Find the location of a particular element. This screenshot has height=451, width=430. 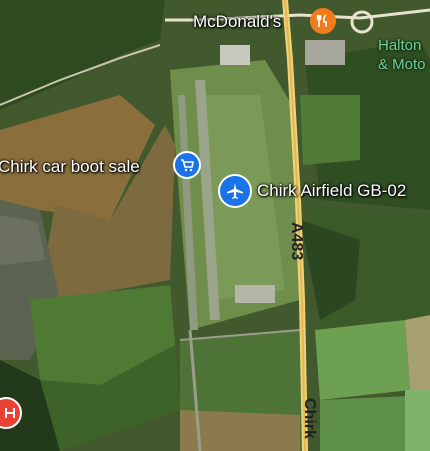

place-label-halton: Halton & Moto is located at coordinates (402, 55).